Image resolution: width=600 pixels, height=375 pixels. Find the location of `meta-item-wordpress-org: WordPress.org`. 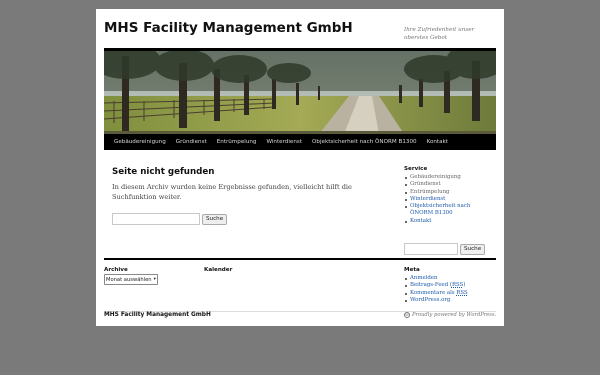

meta-item-wordpress-org: WordPress.org is located at coordinates (451, 300).